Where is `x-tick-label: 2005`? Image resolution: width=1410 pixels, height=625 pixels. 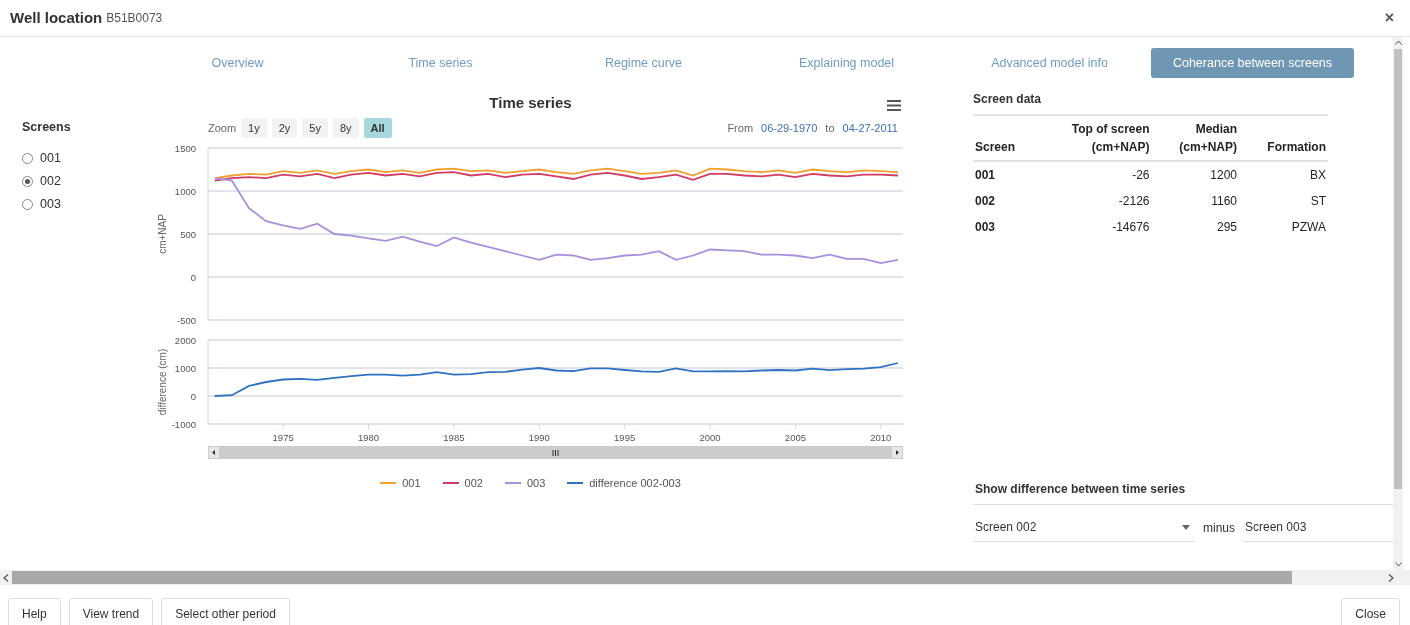 x-tick-label: 2005 is located at coordinates (795, 437).